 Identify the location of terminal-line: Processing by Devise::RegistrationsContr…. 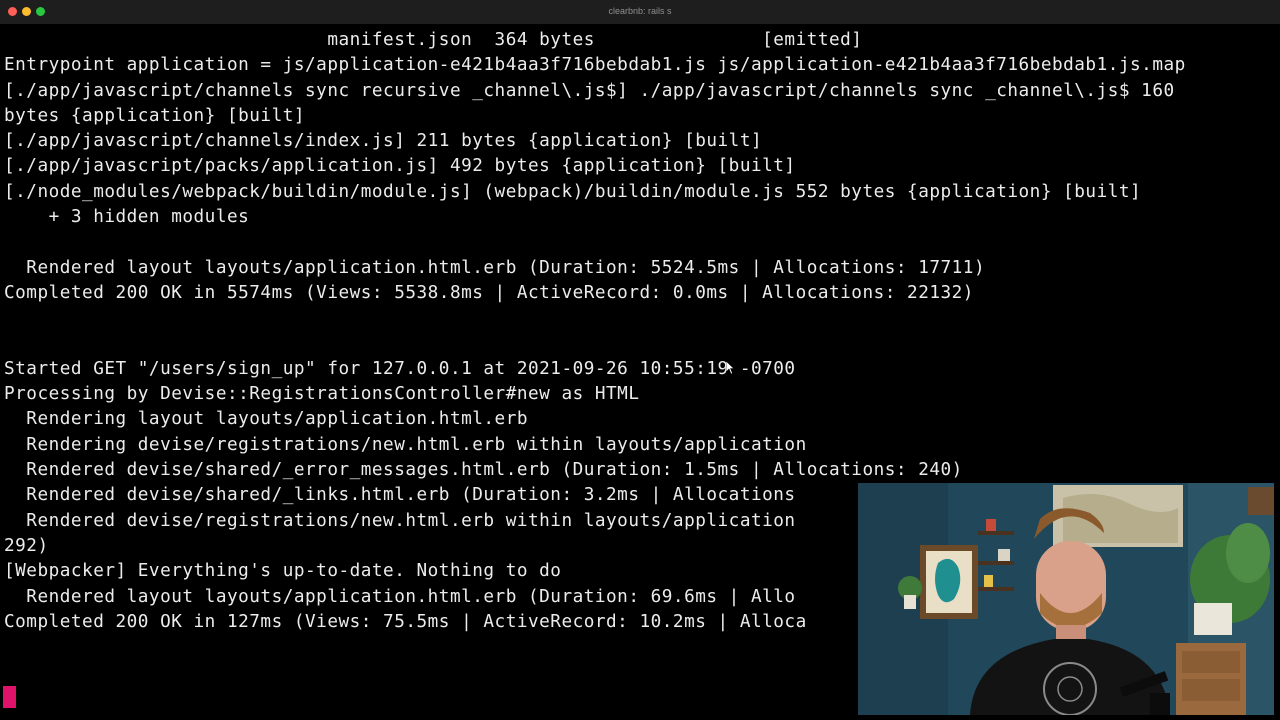
(322, 394).